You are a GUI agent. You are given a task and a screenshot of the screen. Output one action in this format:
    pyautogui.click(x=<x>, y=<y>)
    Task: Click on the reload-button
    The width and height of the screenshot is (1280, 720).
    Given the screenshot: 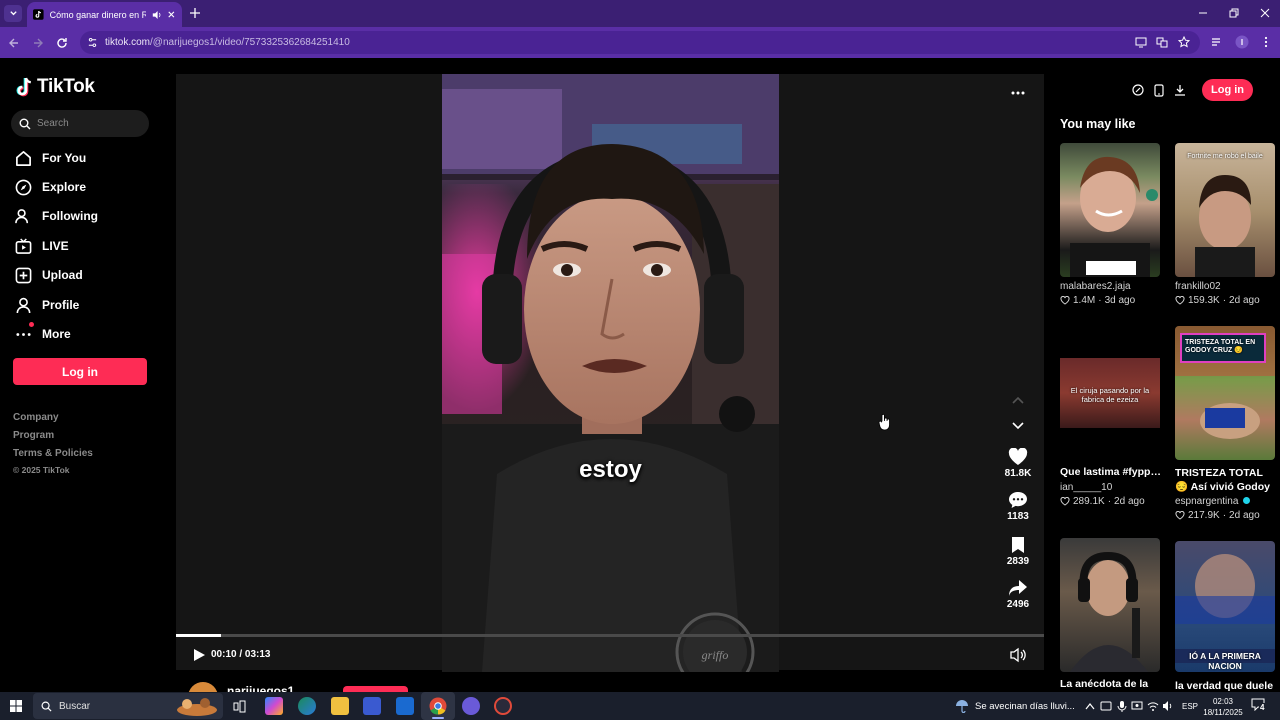 What is the action you would take?
    pyautogui.click(x=62, y=43)
    